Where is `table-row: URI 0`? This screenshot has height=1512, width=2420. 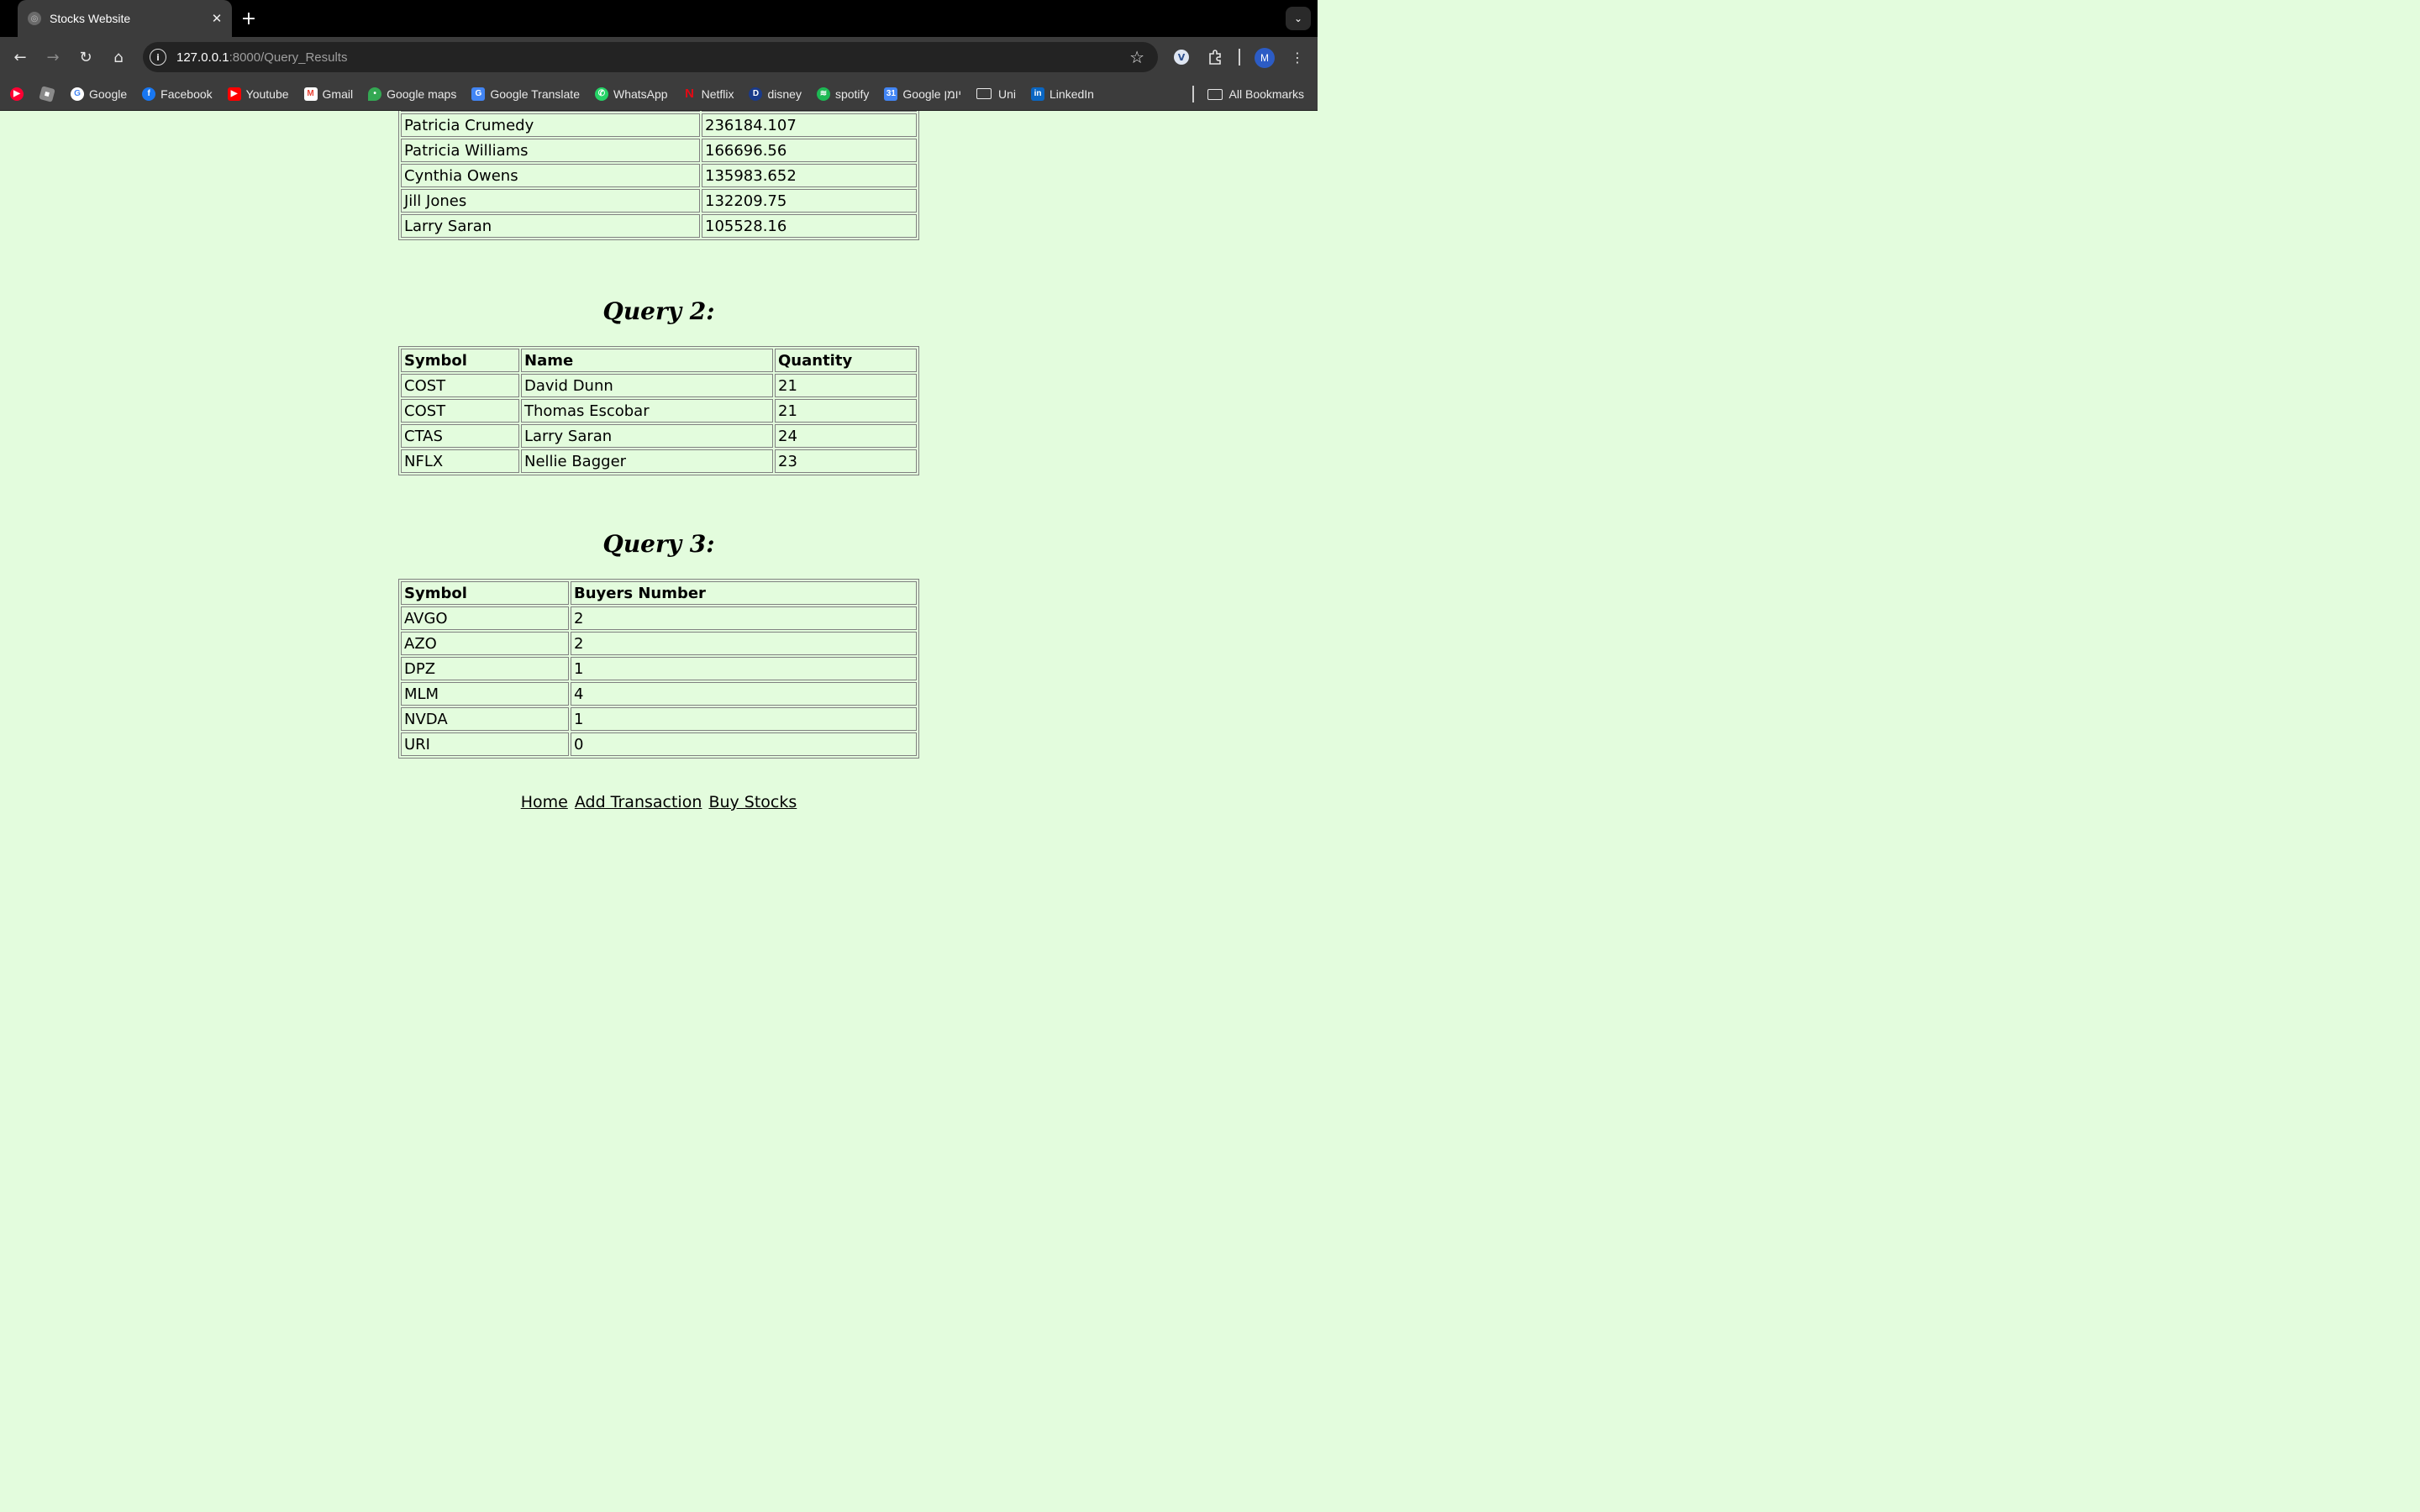
table-row: URI 0 is located at coordinates (659, 744).